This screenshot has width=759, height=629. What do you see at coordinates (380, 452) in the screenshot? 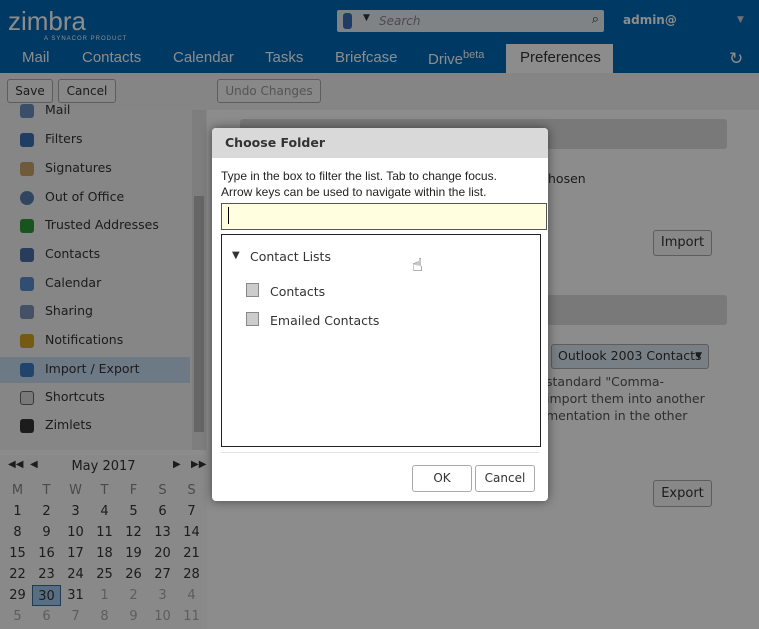
I see `dialog-divider` at bounding box center [380, 452].